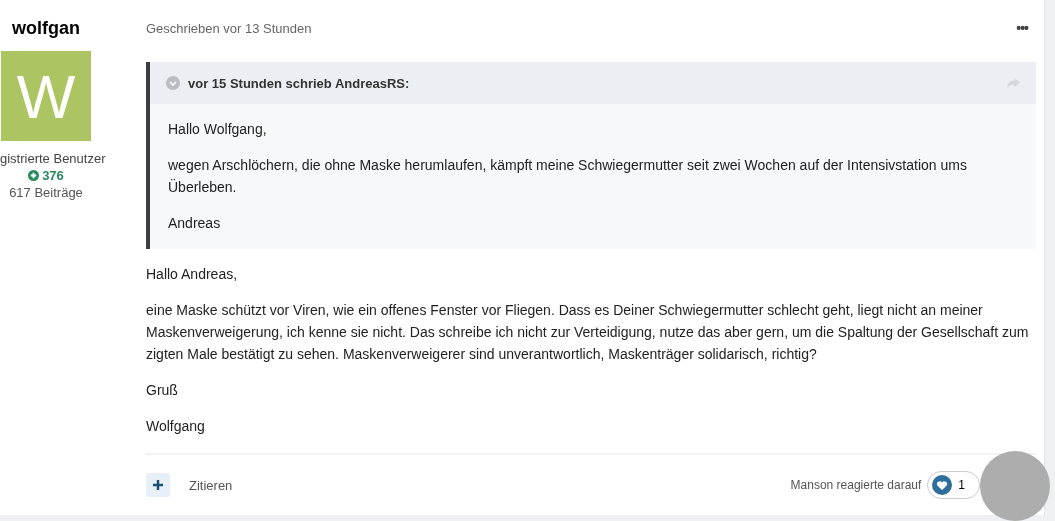 The image size is (1055, 521). I want to click on post-paragraph: Wolfgang, so click(176, 426).